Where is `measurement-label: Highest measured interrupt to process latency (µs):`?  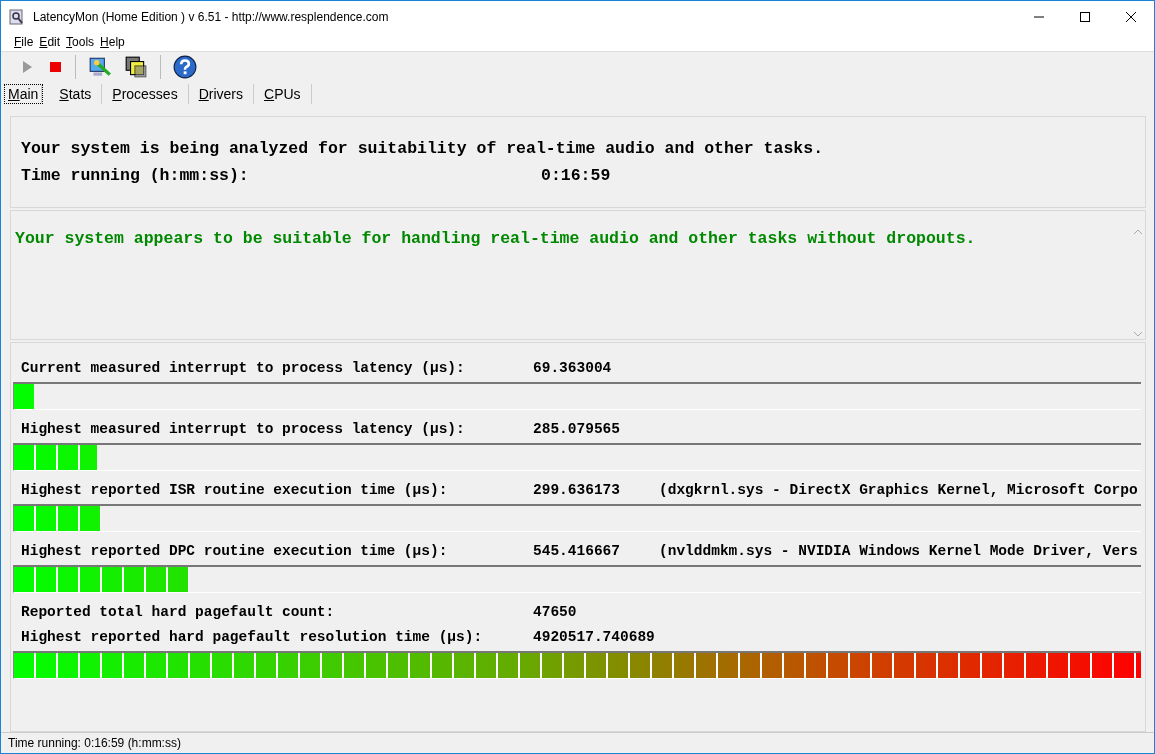 measurement-label: Highest measured interrupt to process latency (µs): is located at coordinates (243, 428).